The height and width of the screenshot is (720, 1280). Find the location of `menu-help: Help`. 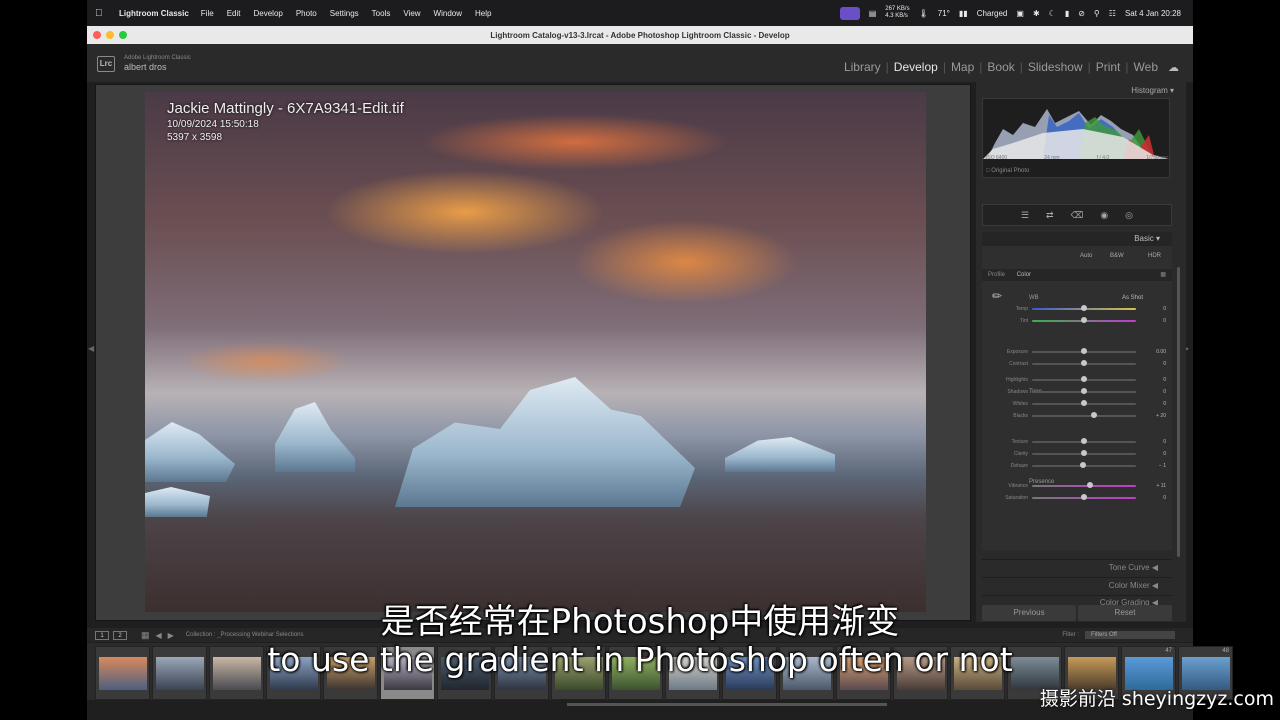

menu-help: Help is located at coordinates (483, 13).